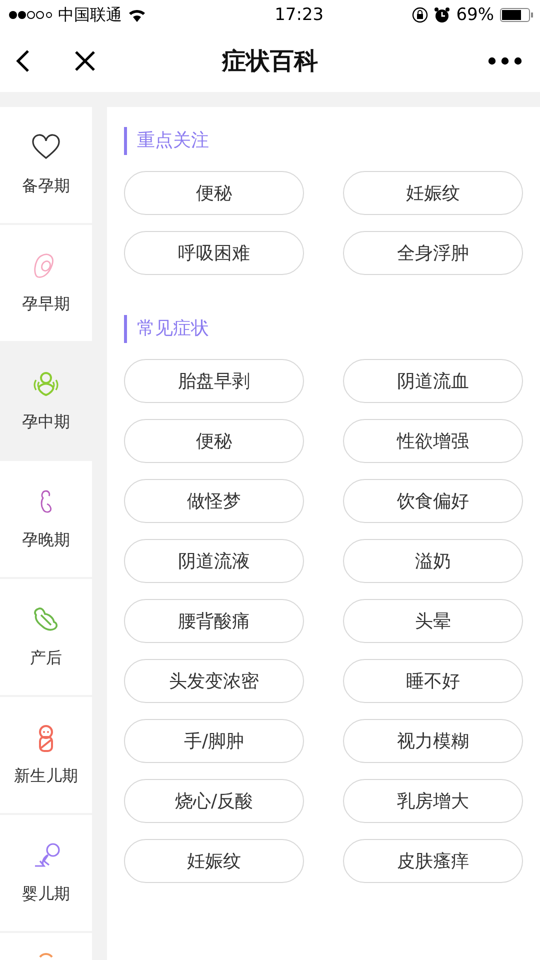 Image resolution: width=540 pixels, height=960 pixels. What do you see at coordinates (433, 801) in the screenshot?
I see `symptom-tag: 乳房增大` at bounding box center [433, 801].